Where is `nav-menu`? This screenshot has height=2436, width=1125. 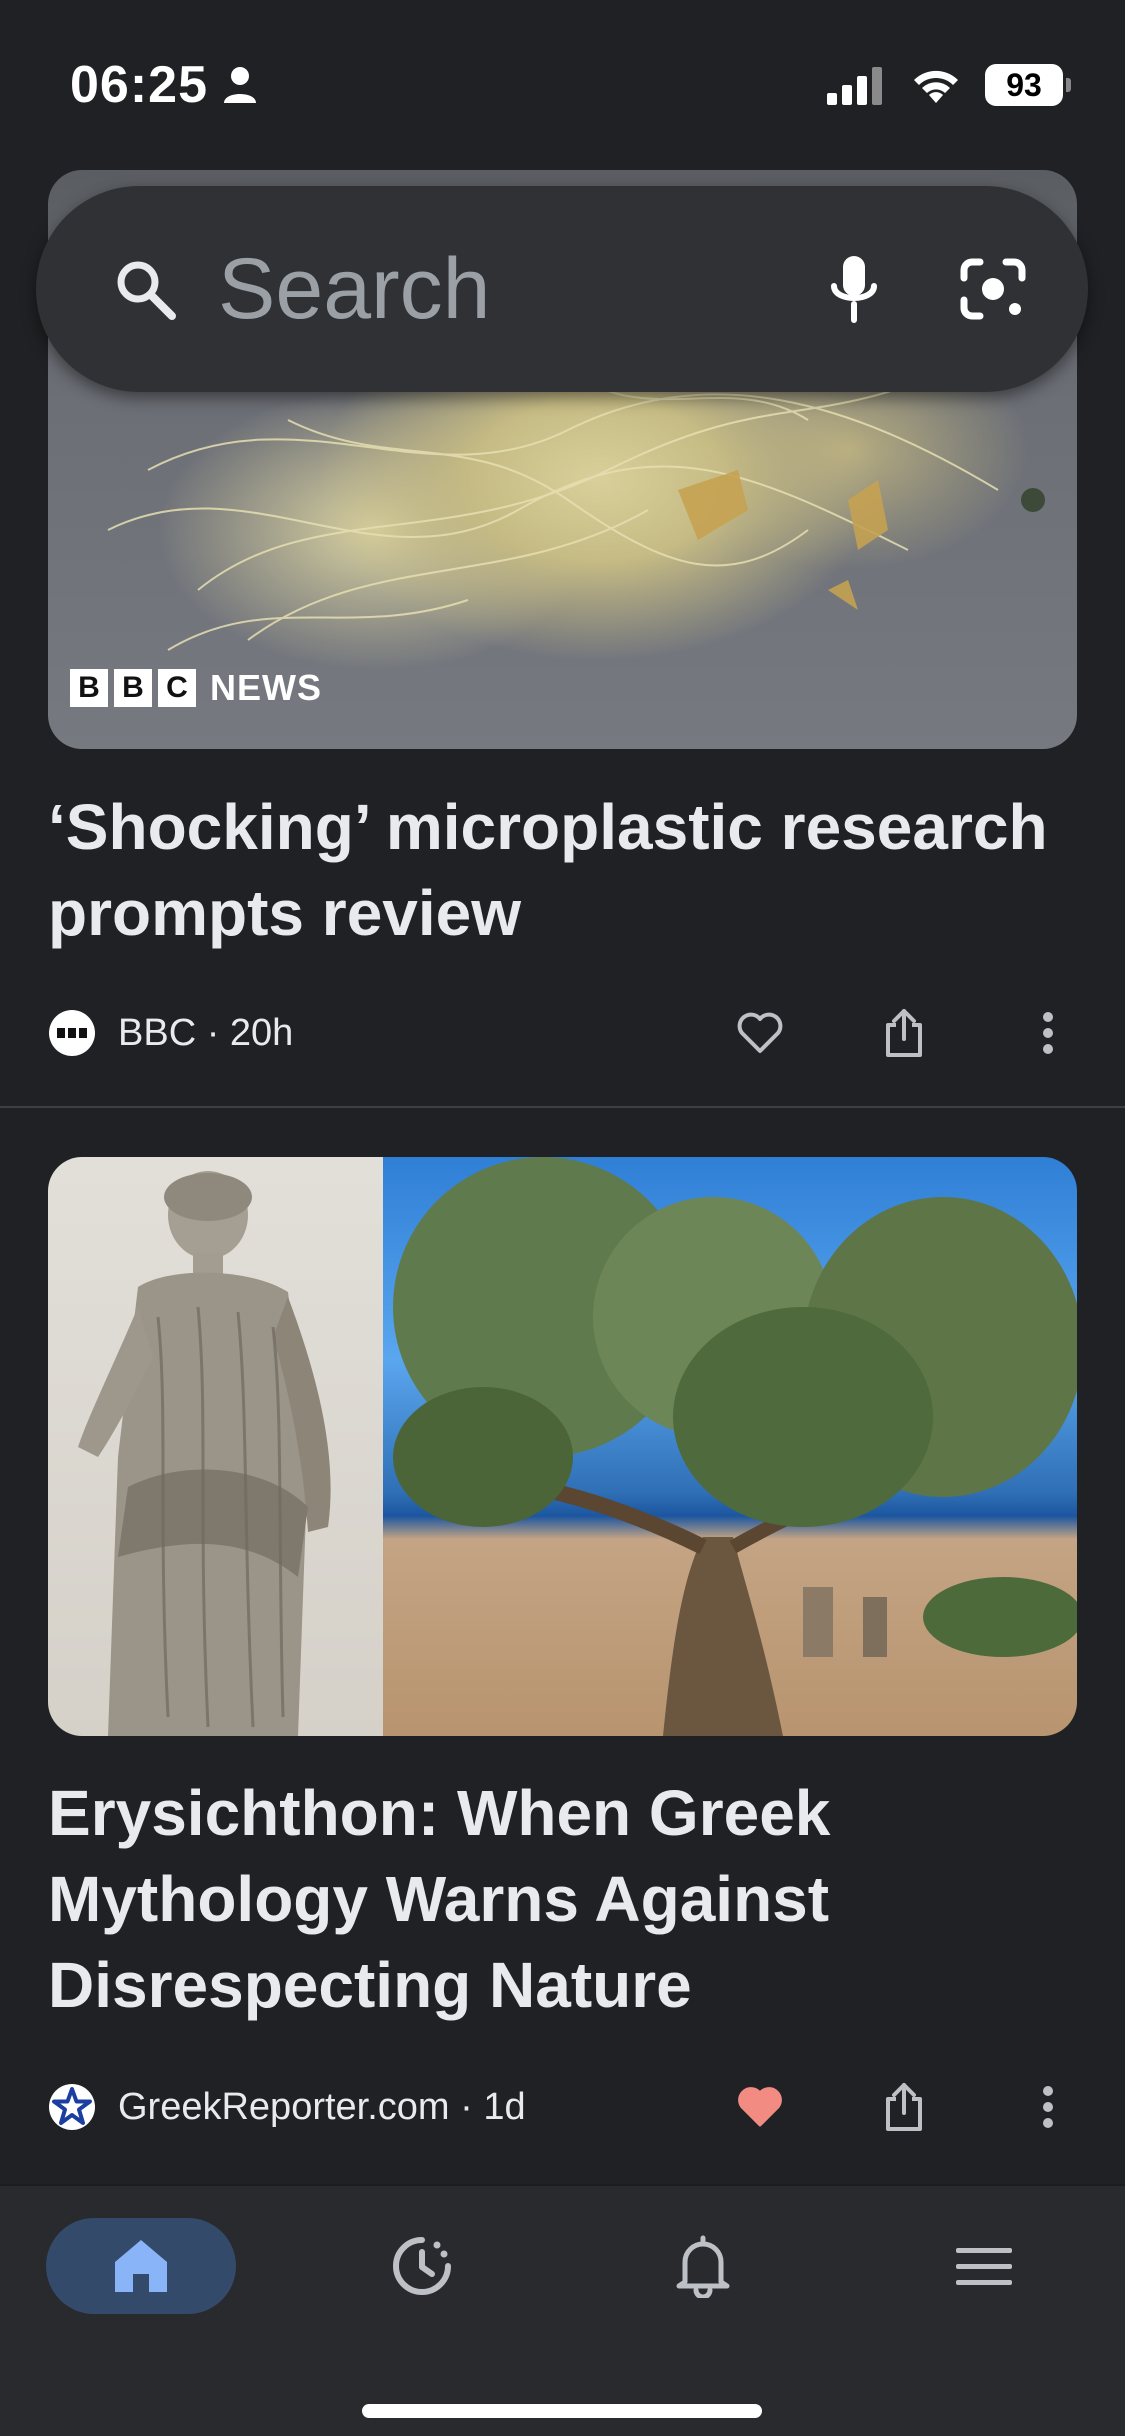 nav-menu is located at coordinates (984, 2266).